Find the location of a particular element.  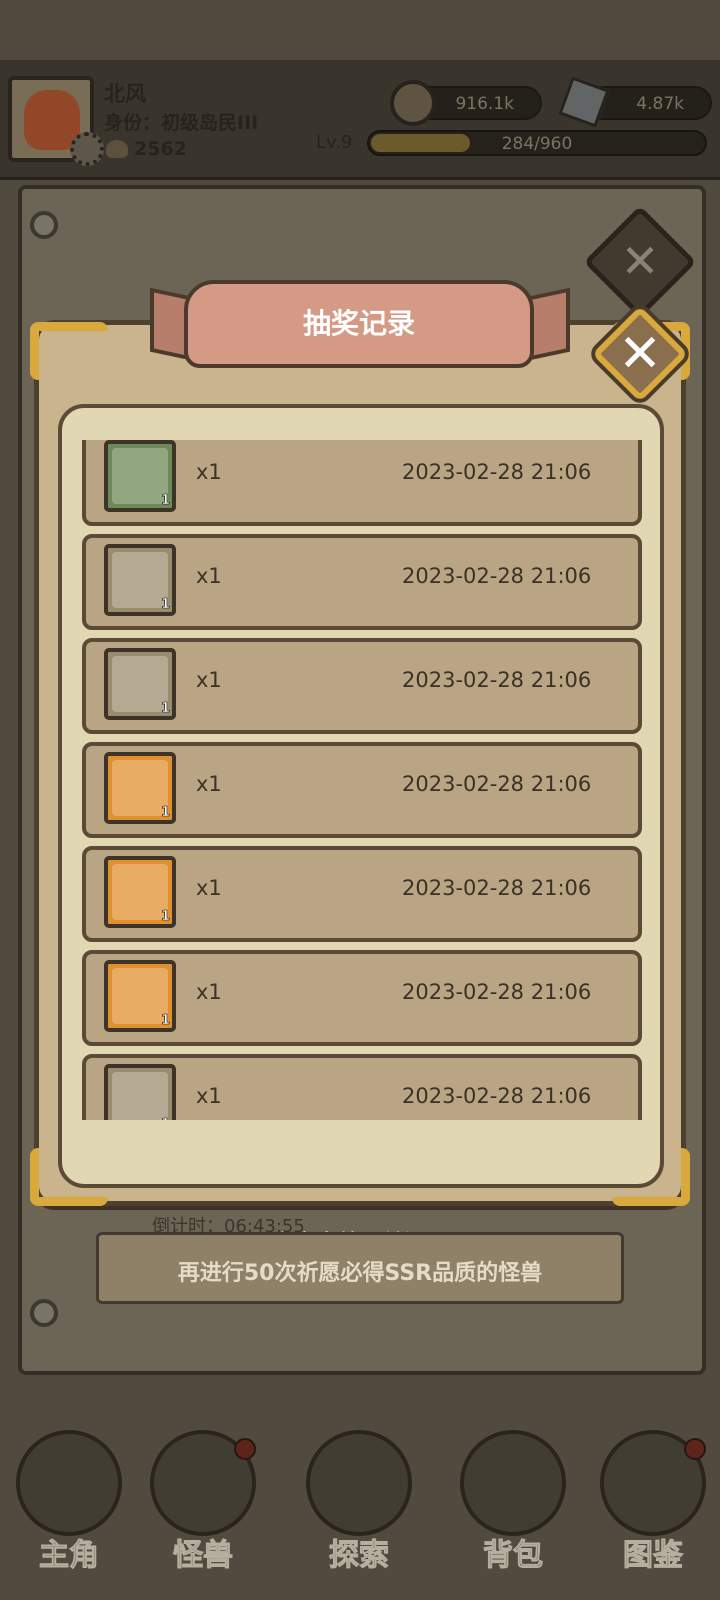

blonde-girl-monster-icon: 1 is located at coordinates (140, 892).